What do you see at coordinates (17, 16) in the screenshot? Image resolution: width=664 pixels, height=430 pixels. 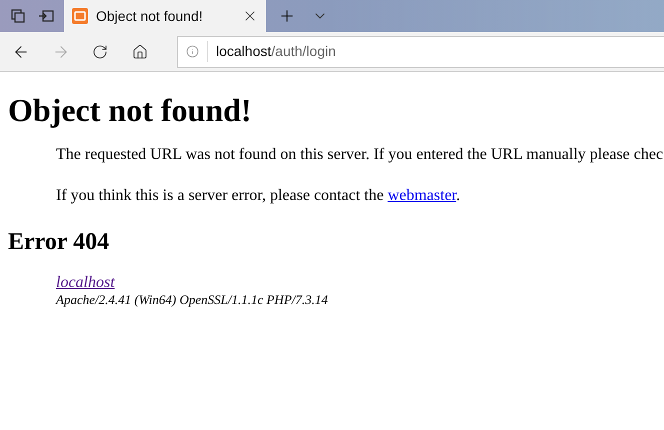 I see `tab-groups-icon` at bounding box center [17, 16].